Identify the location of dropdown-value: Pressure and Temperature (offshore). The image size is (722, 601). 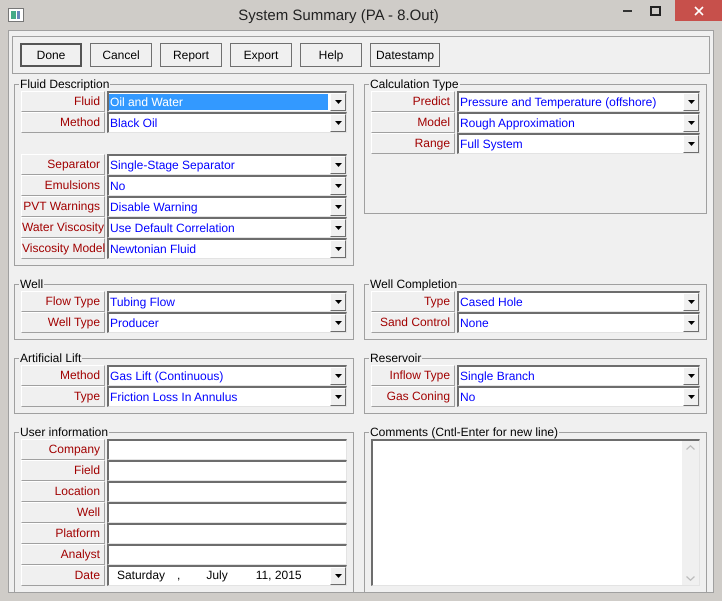
(558, 102).